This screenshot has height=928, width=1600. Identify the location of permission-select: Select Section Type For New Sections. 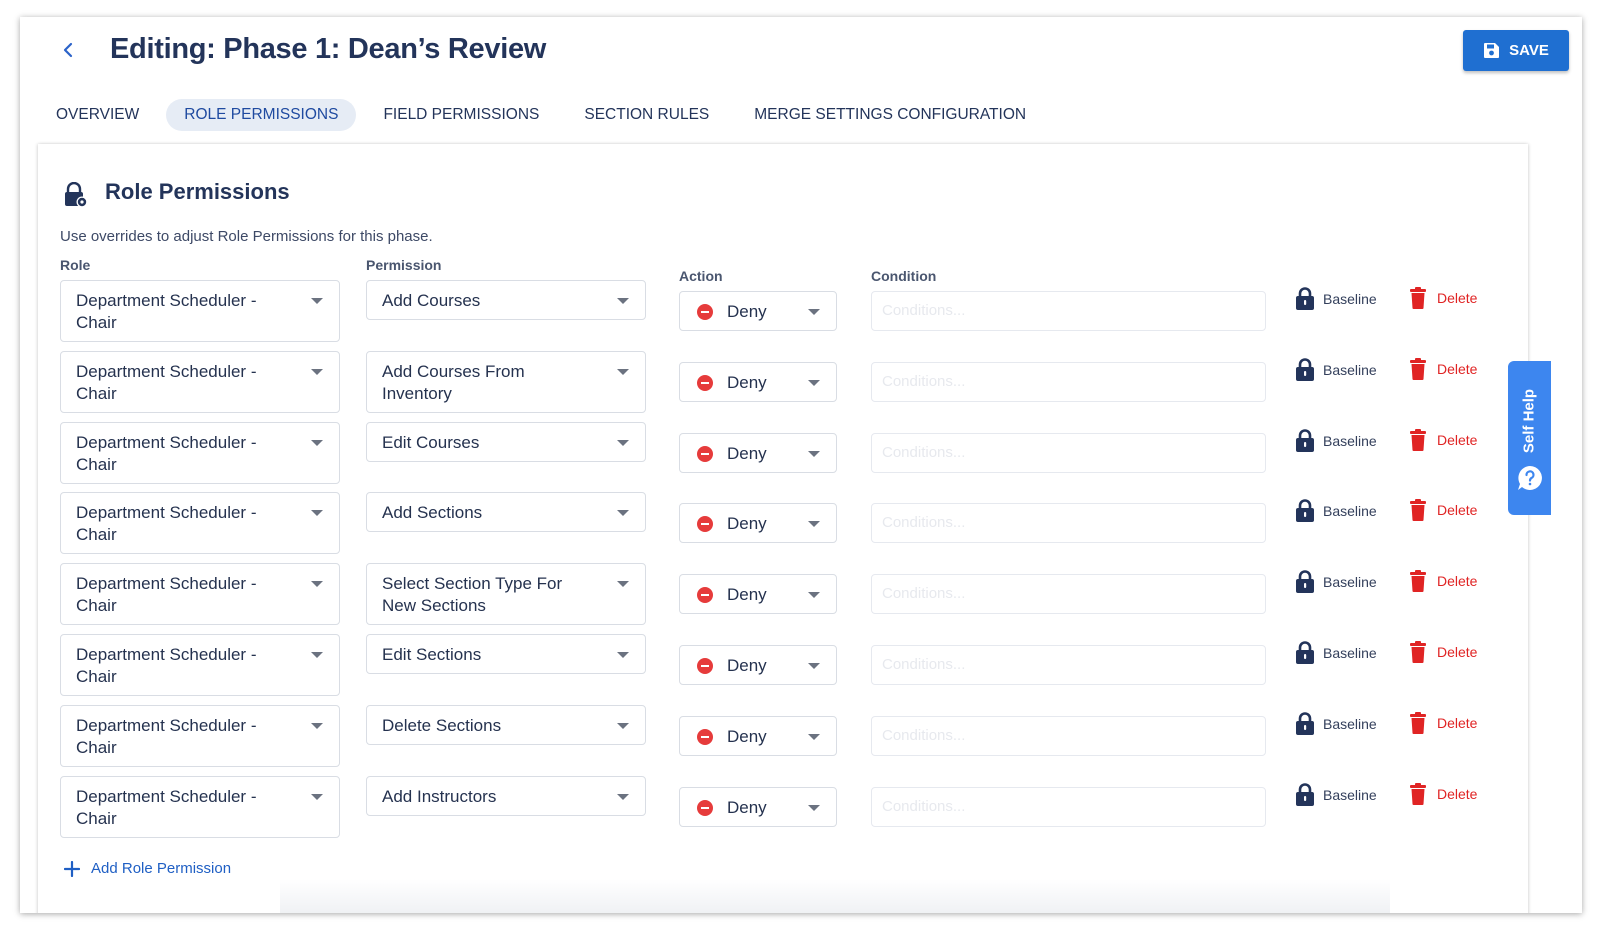
(506, 594).